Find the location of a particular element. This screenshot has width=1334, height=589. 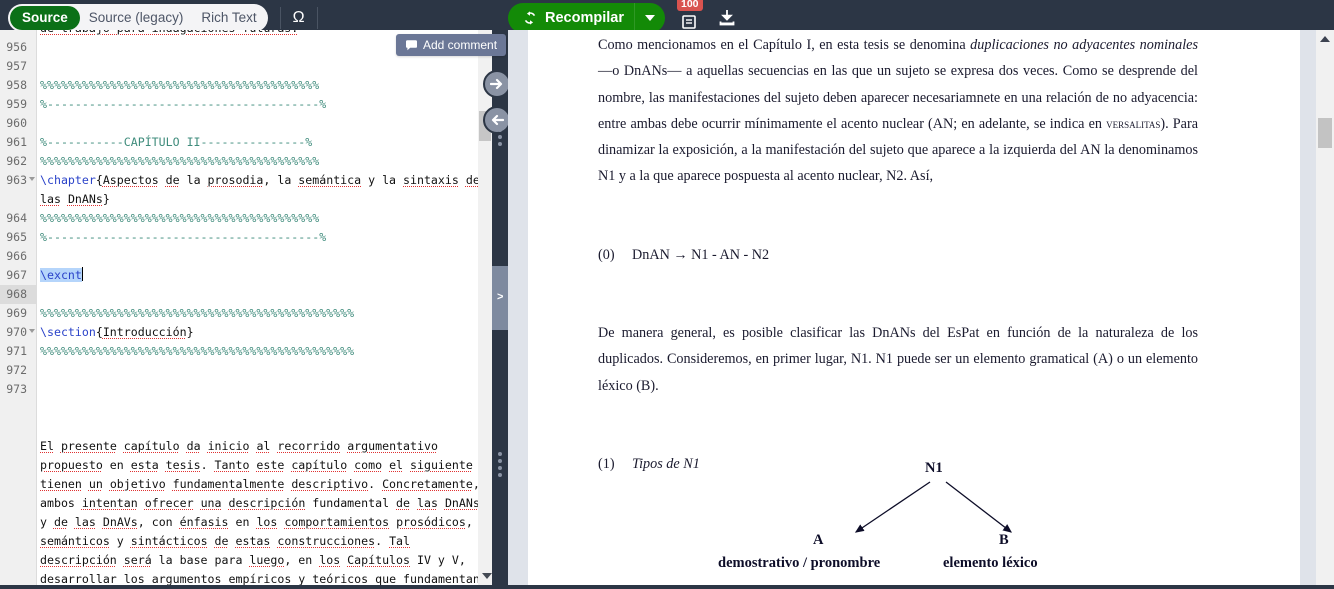

line-number: 964 is located at coordinates (16, 218).